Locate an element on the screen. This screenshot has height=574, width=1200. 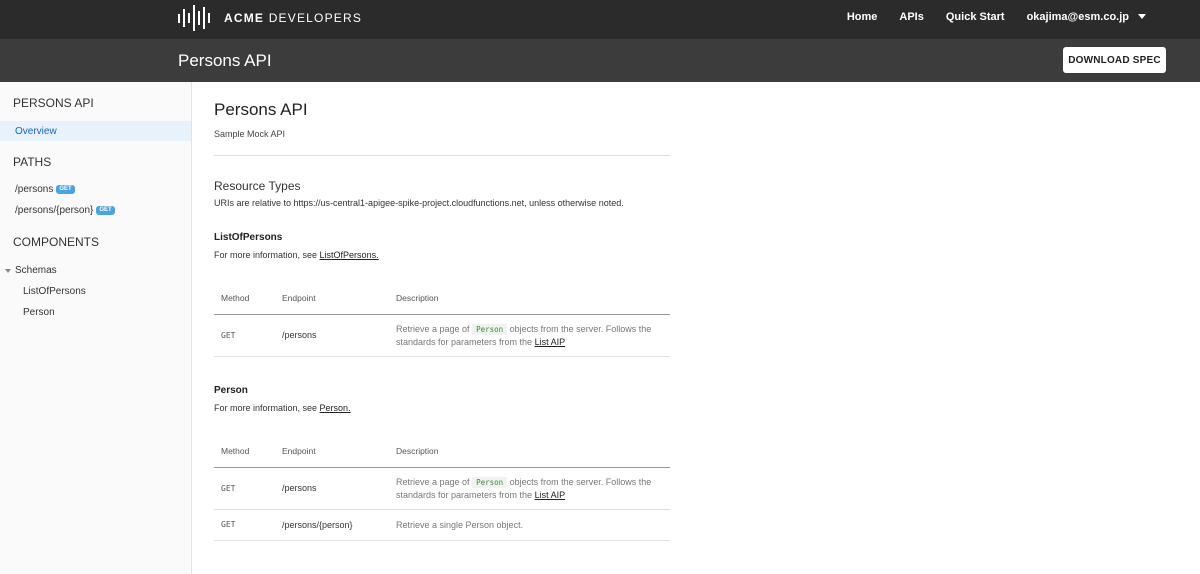
divider is located at coordinates (442, 155).